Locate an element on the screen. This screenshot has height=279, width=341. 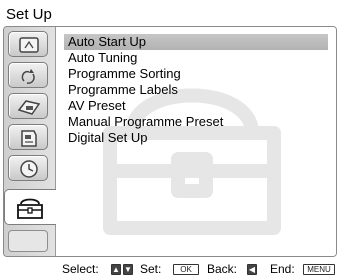
left-arrow-key-icon: ◀ is located at coordinates (252, 269).